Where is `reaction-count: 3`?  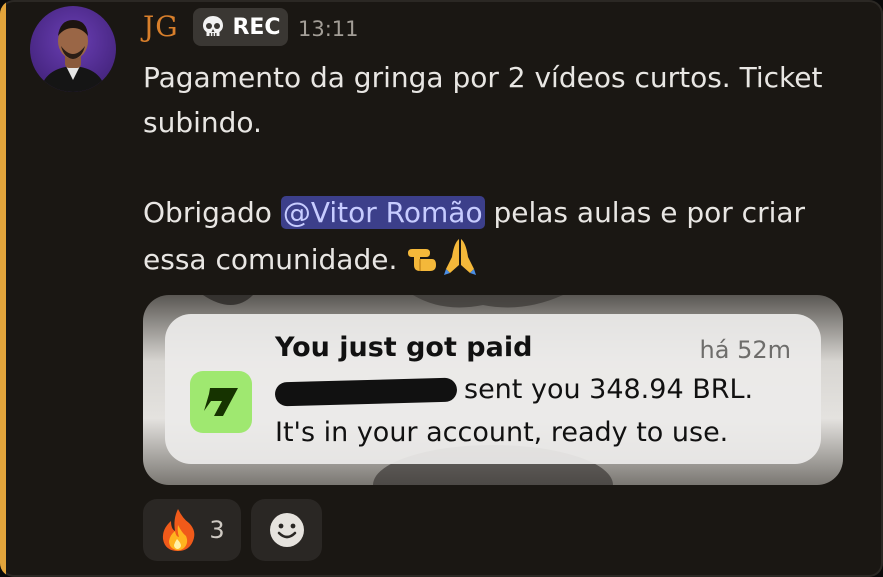 reaction-count: 3 is located at coordinates (217, 530).